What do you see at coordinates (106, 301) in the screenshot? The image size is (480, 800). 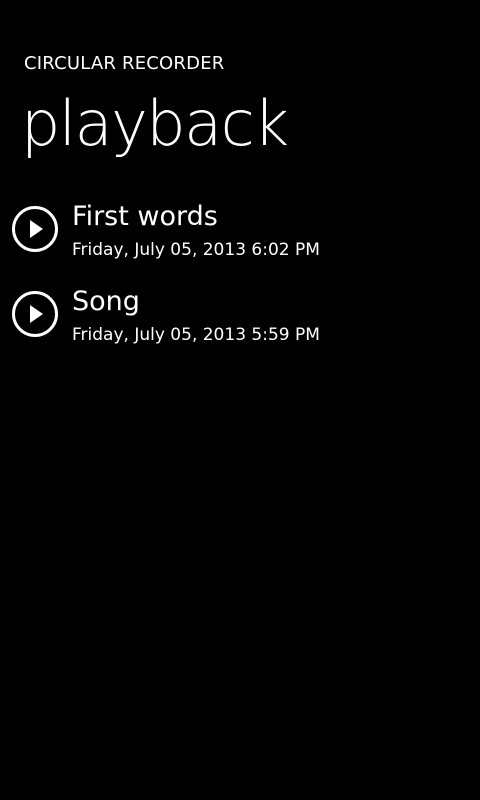 I see `recording-title: Song` at bounding box center [106, 301].